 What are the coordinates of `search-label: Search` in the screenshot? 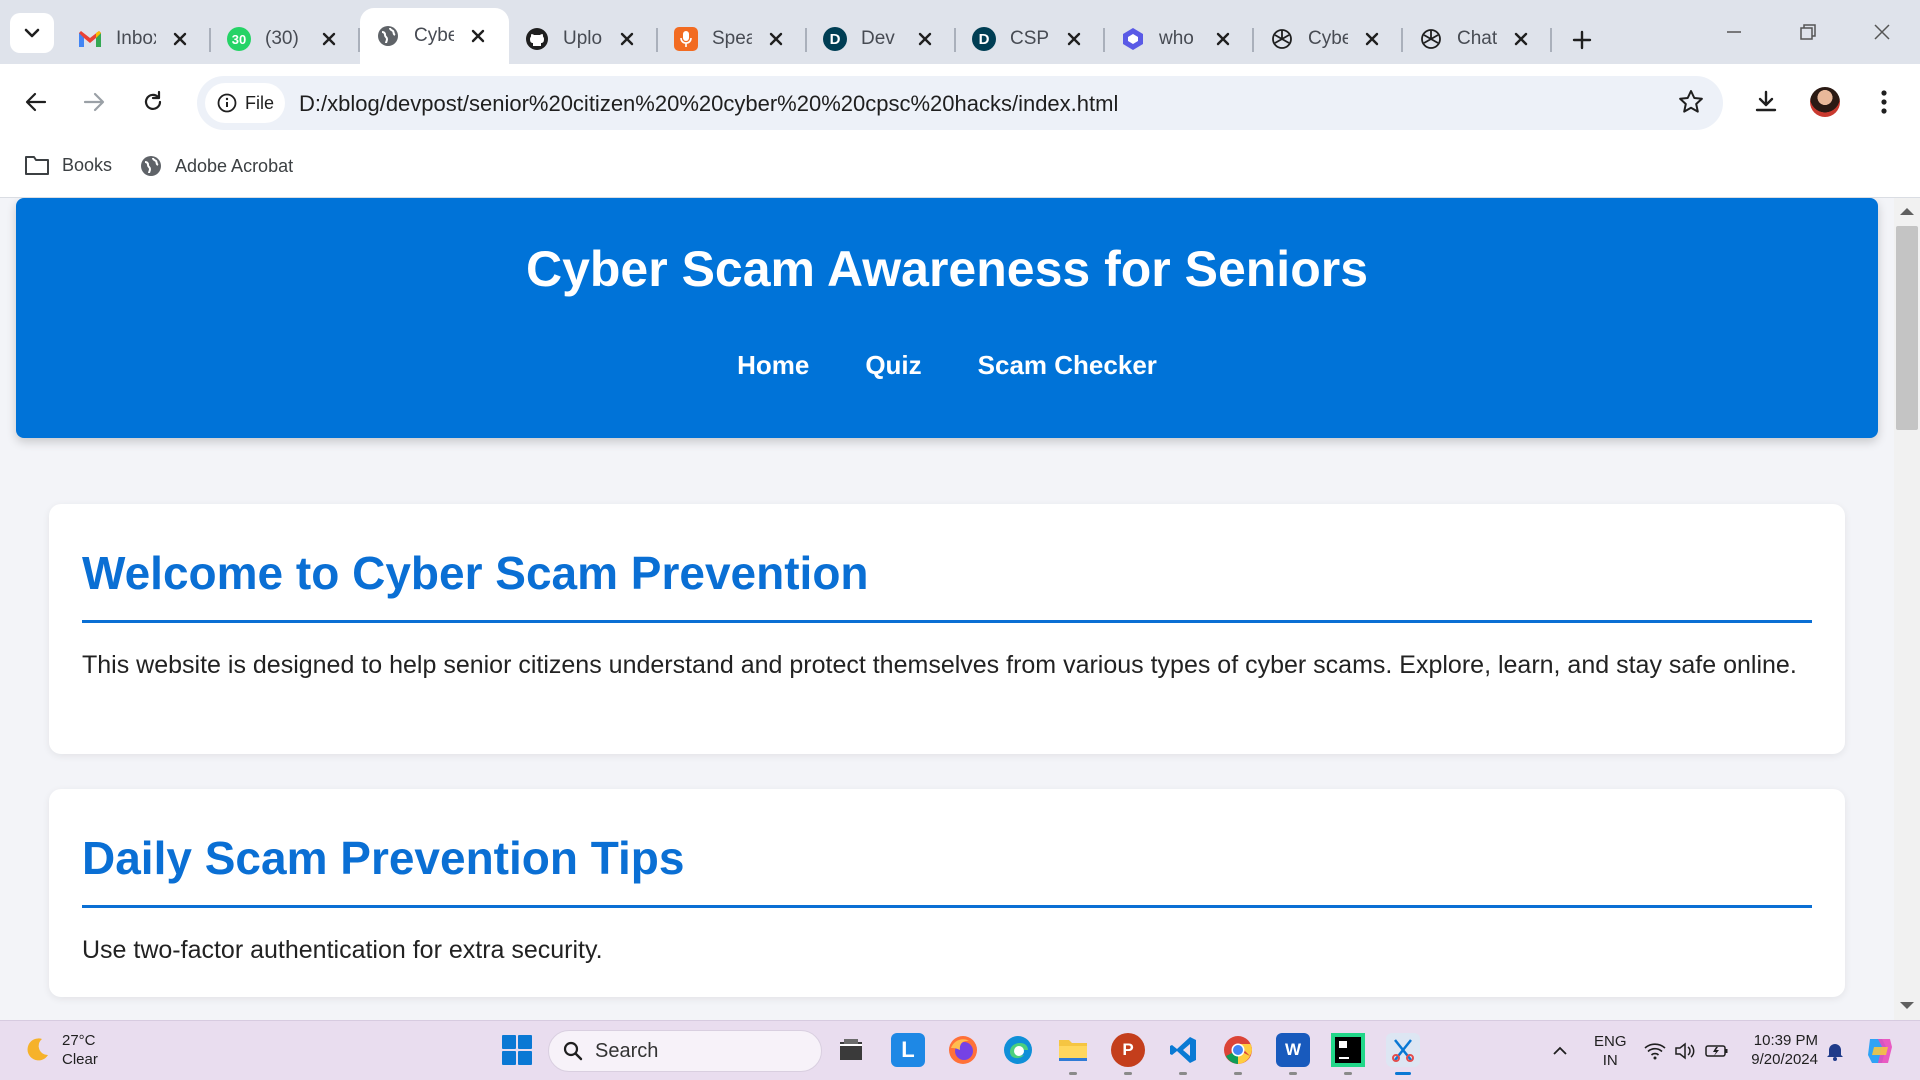 It's located at (627, 1050).